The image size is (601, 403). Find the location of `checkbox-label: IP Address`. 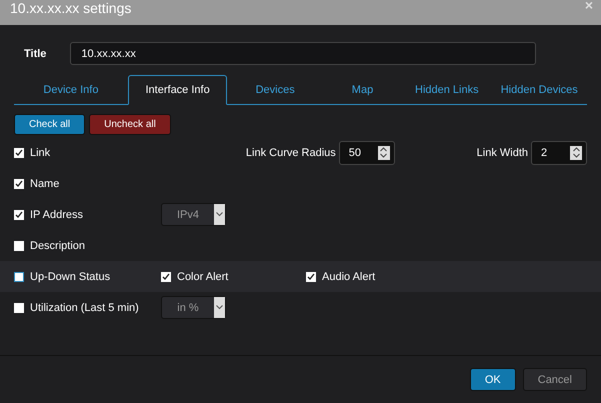

checkbox-label: IP Address is located at coordinates (56, 214).